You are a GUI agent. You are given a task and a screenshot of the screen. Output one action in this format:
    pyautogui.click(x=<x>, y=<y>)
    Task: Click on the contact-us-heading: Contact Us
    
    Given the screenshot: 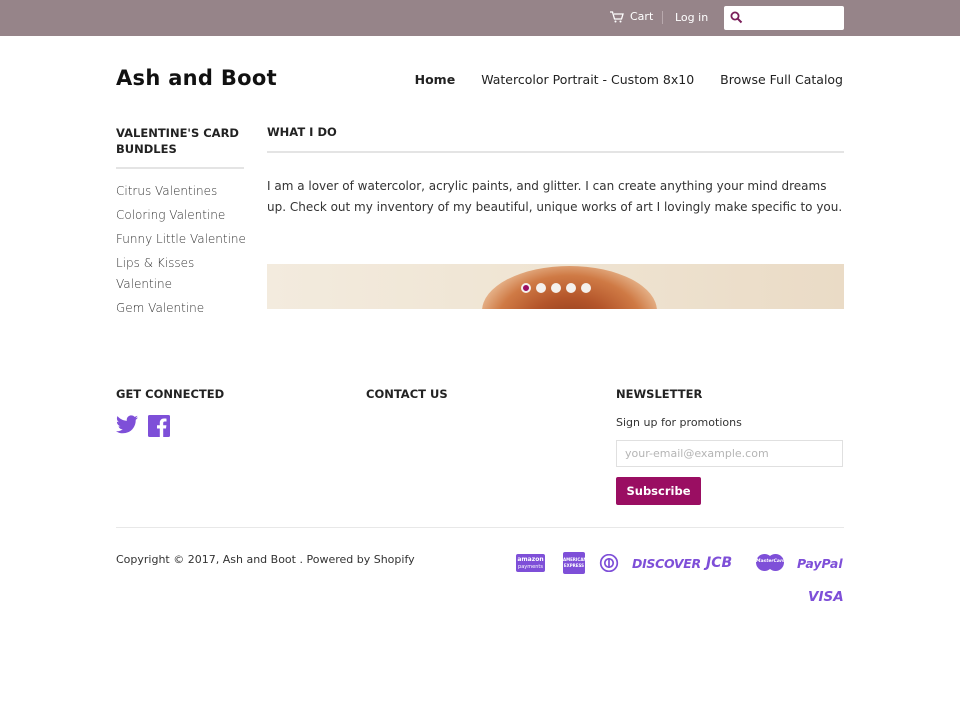 What is the action you would take?
    pyautogui.click(x=407, y=394)
    